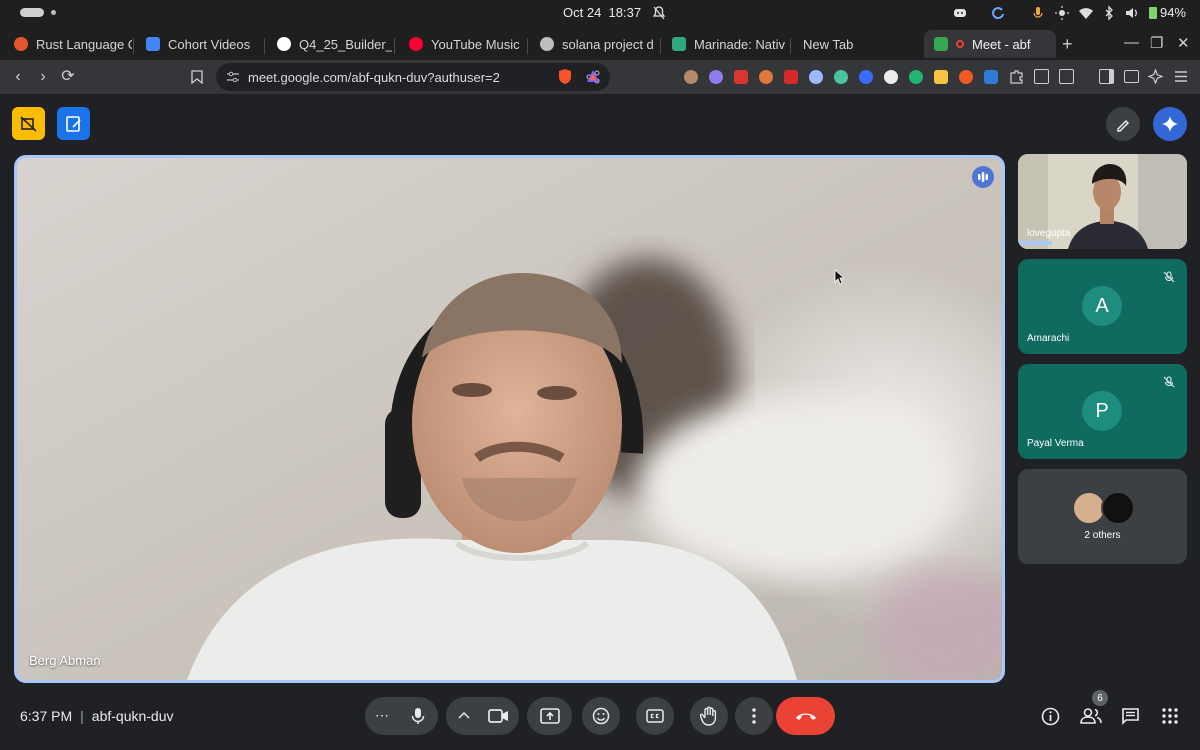 The image size is (1200, 750). Describe the element at coordinates (499, 716) in the screenshot. I see `camera-icon` at that location.